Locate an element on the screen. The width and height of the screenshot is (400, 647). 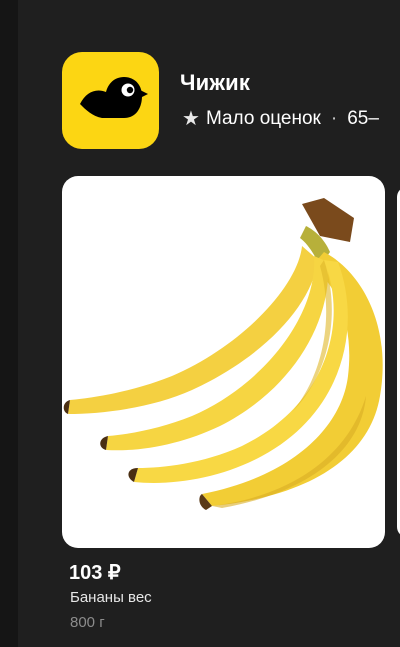
rating-label: Мало оценок is located at coordinates (263, 118).